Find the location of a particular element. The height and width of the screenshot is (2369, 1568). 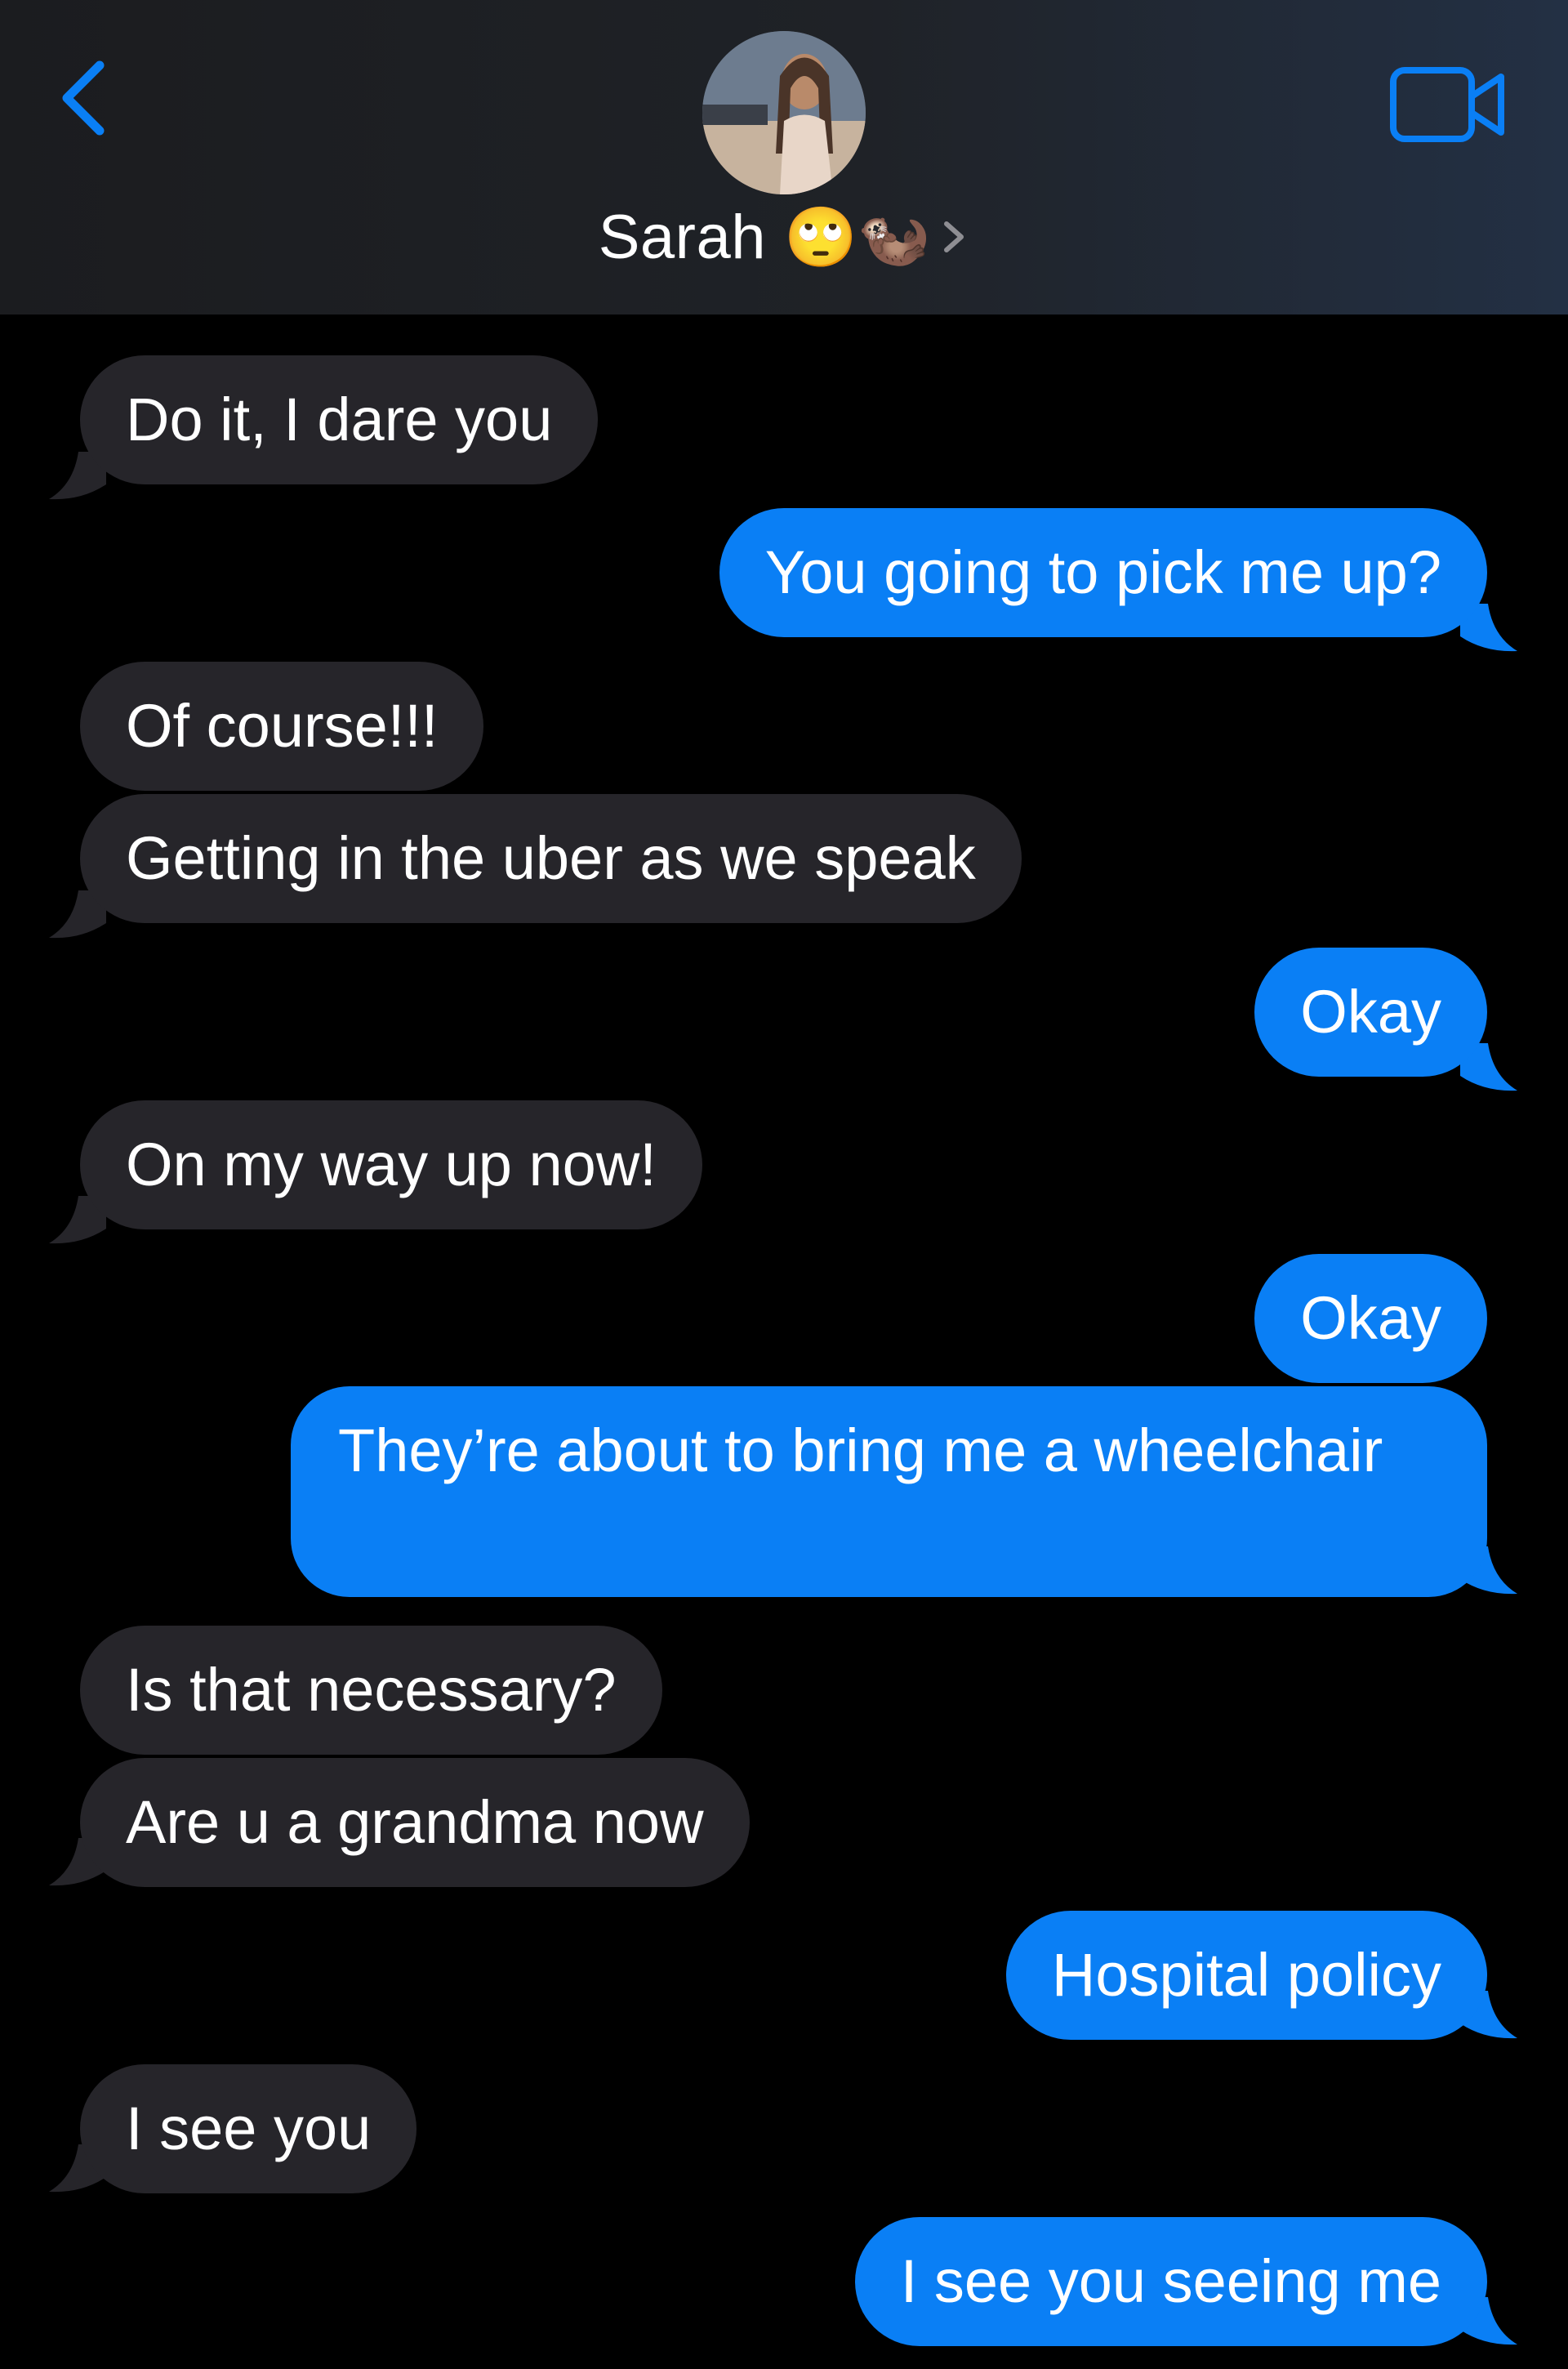

chevron-right-icon is located at coordinates (954, 236).